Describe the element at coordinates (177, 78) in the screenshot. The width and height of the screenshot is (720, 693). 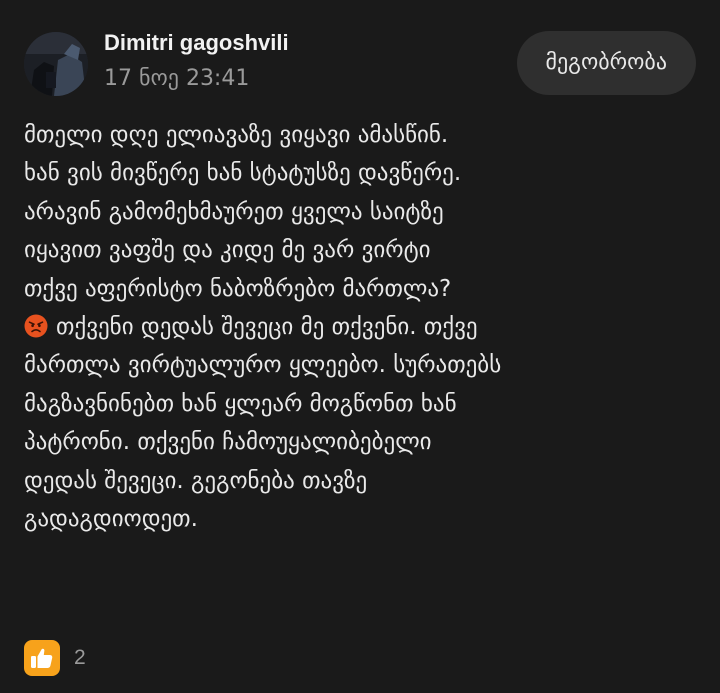
I see `post-timestamp: 17 ნოე 23:41` at that location.